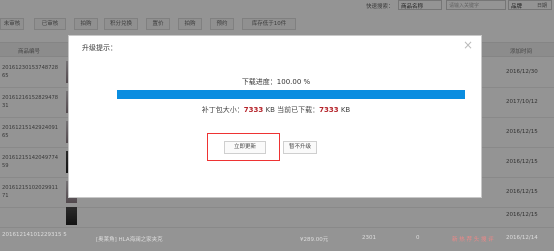  What do you see at coordinates (300, 147) in the screenshot?
I see `skip-update-button: 暂不升级` at bounding box center [300, 147].